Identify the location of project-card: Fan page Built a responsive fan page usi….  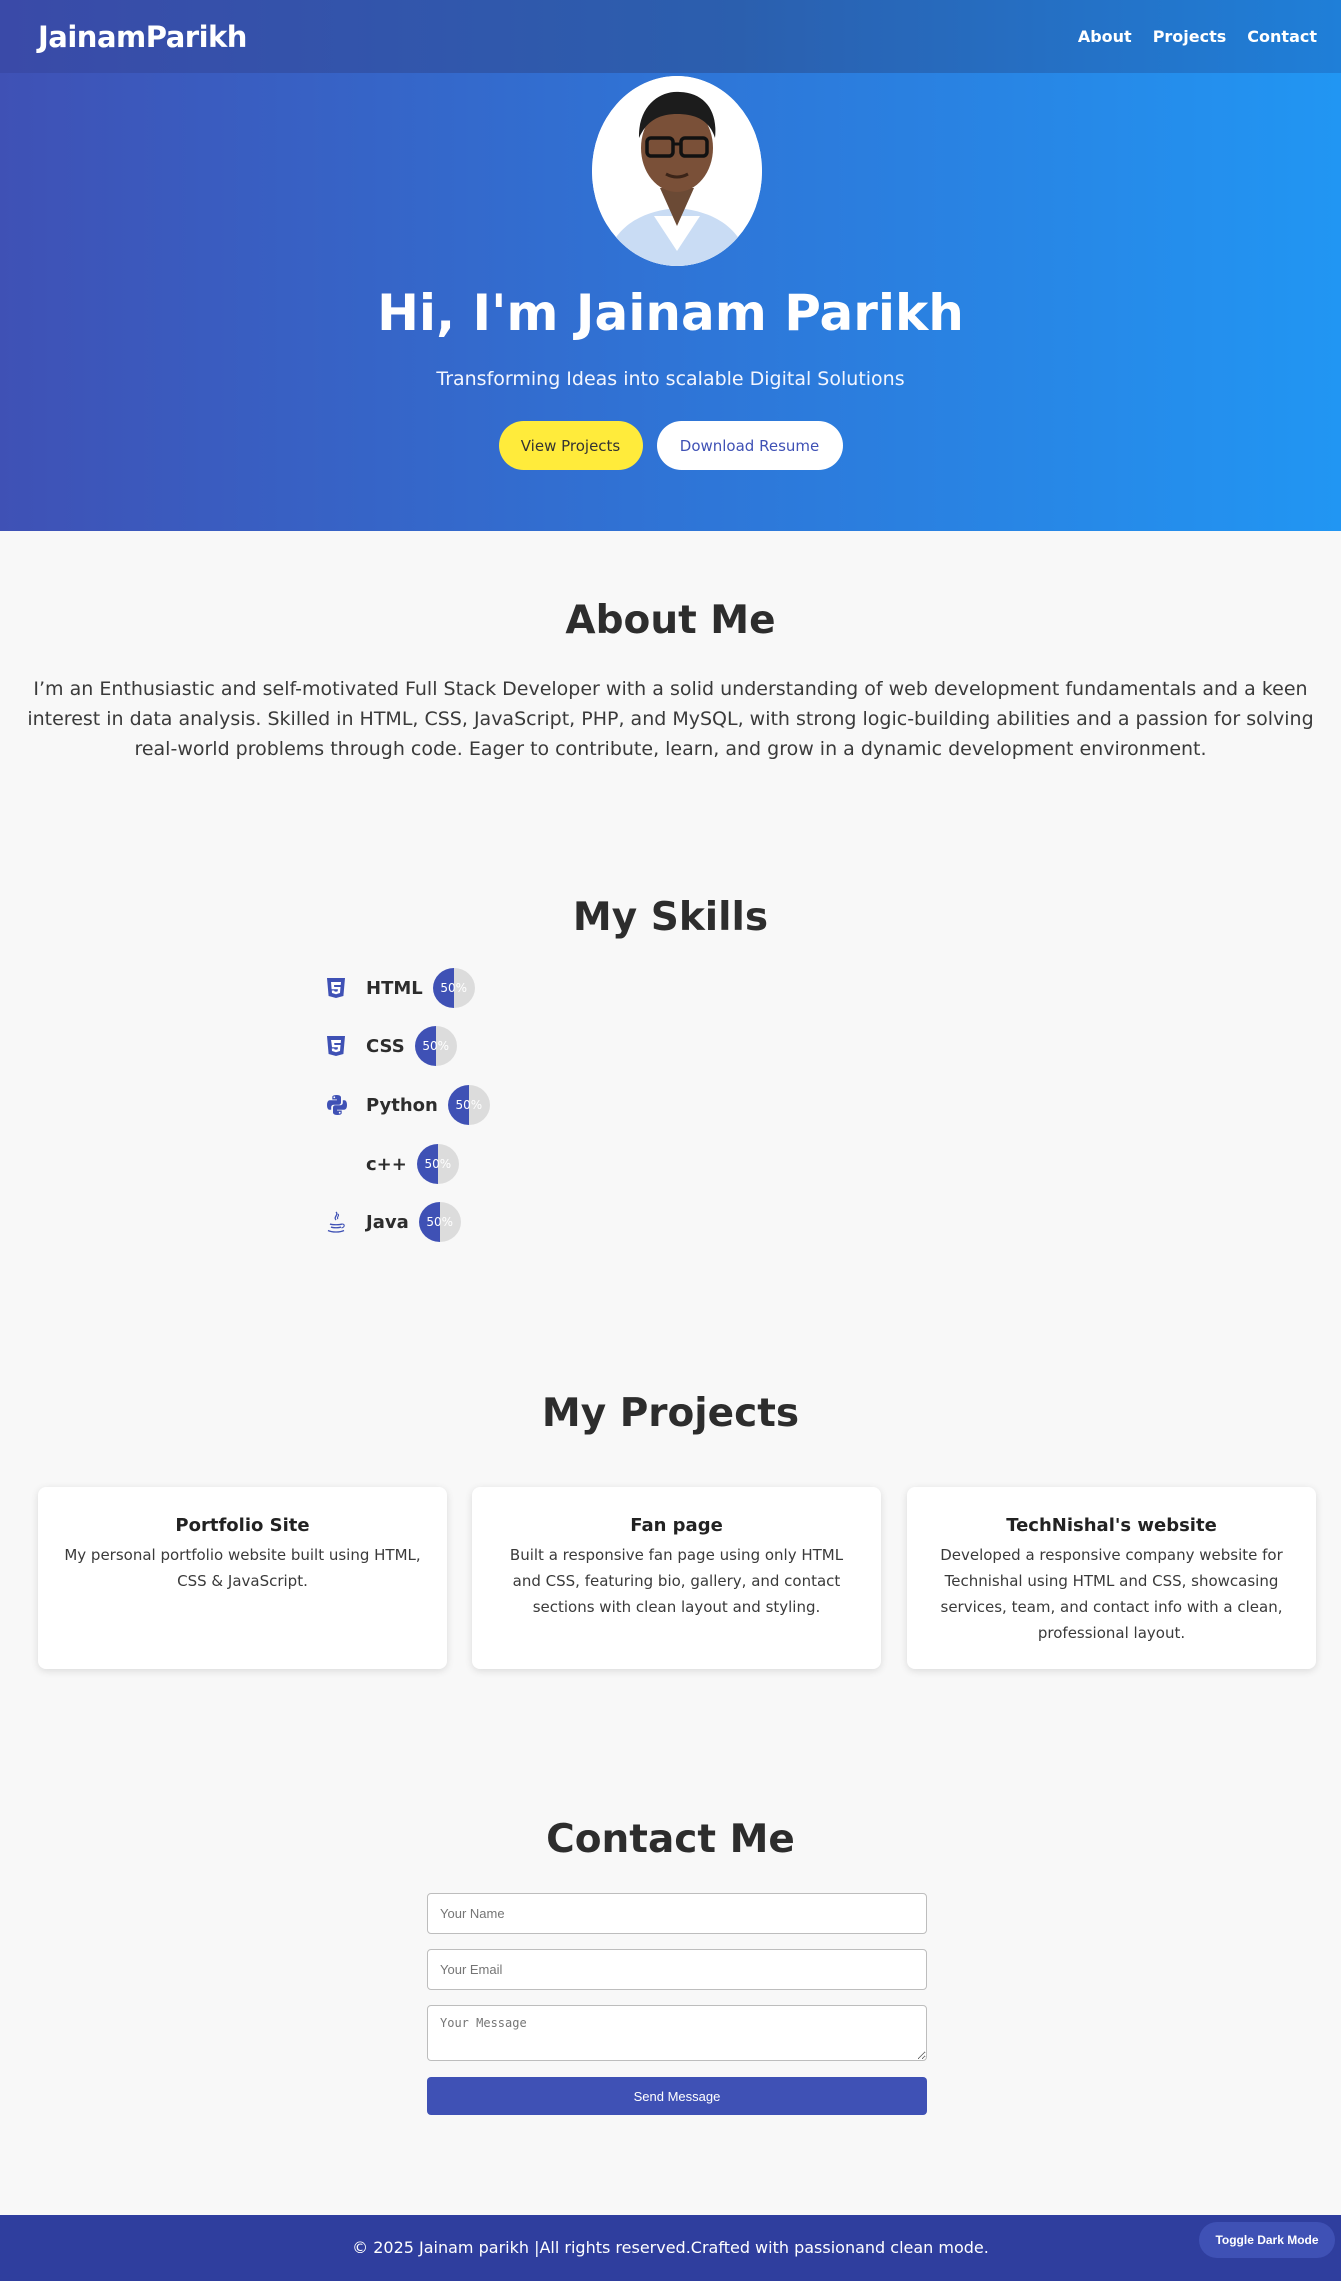
(676, 1578).